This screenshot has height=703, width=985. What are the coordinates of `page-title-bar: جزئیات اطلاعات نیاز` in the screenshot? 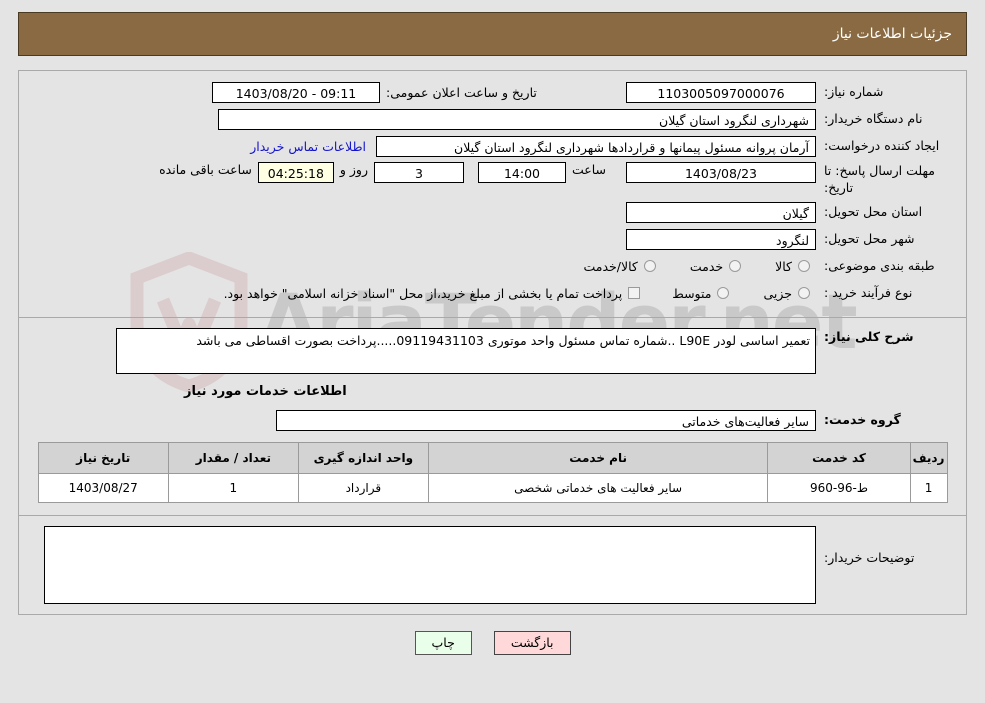 It's located at (492, 34).